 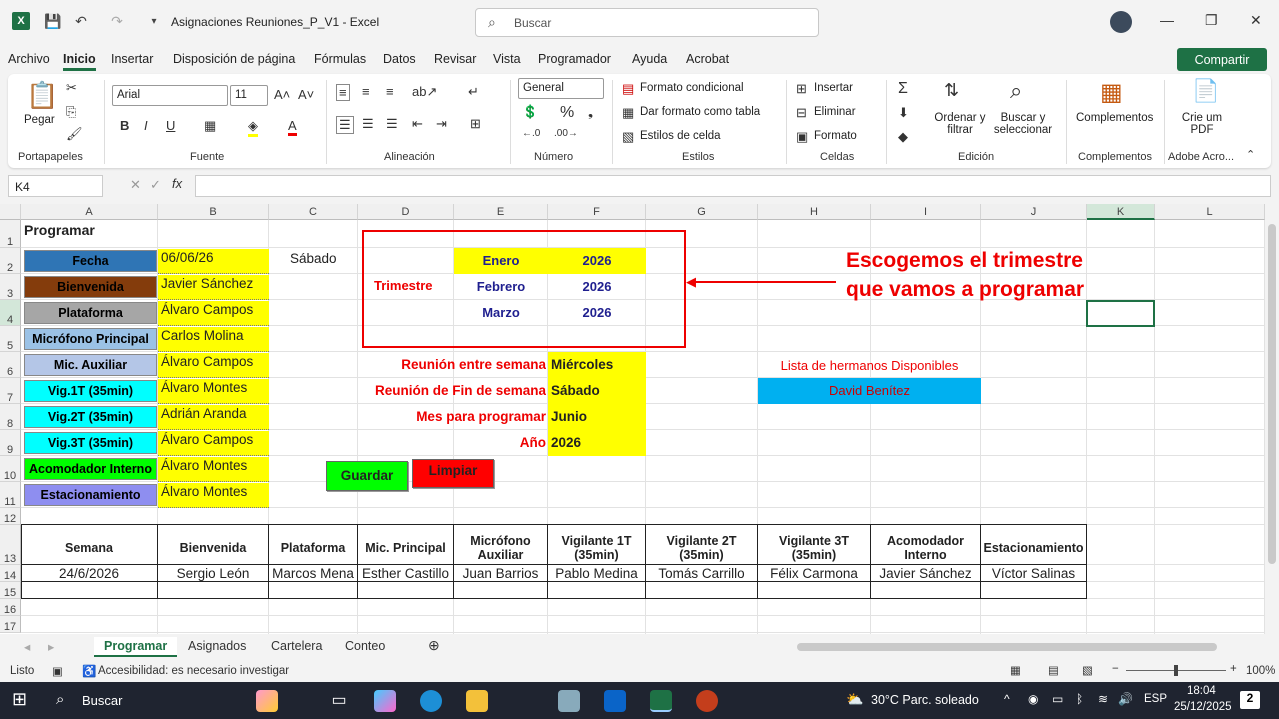 I want to click on row-header: 5, so click(x=10, y=339).